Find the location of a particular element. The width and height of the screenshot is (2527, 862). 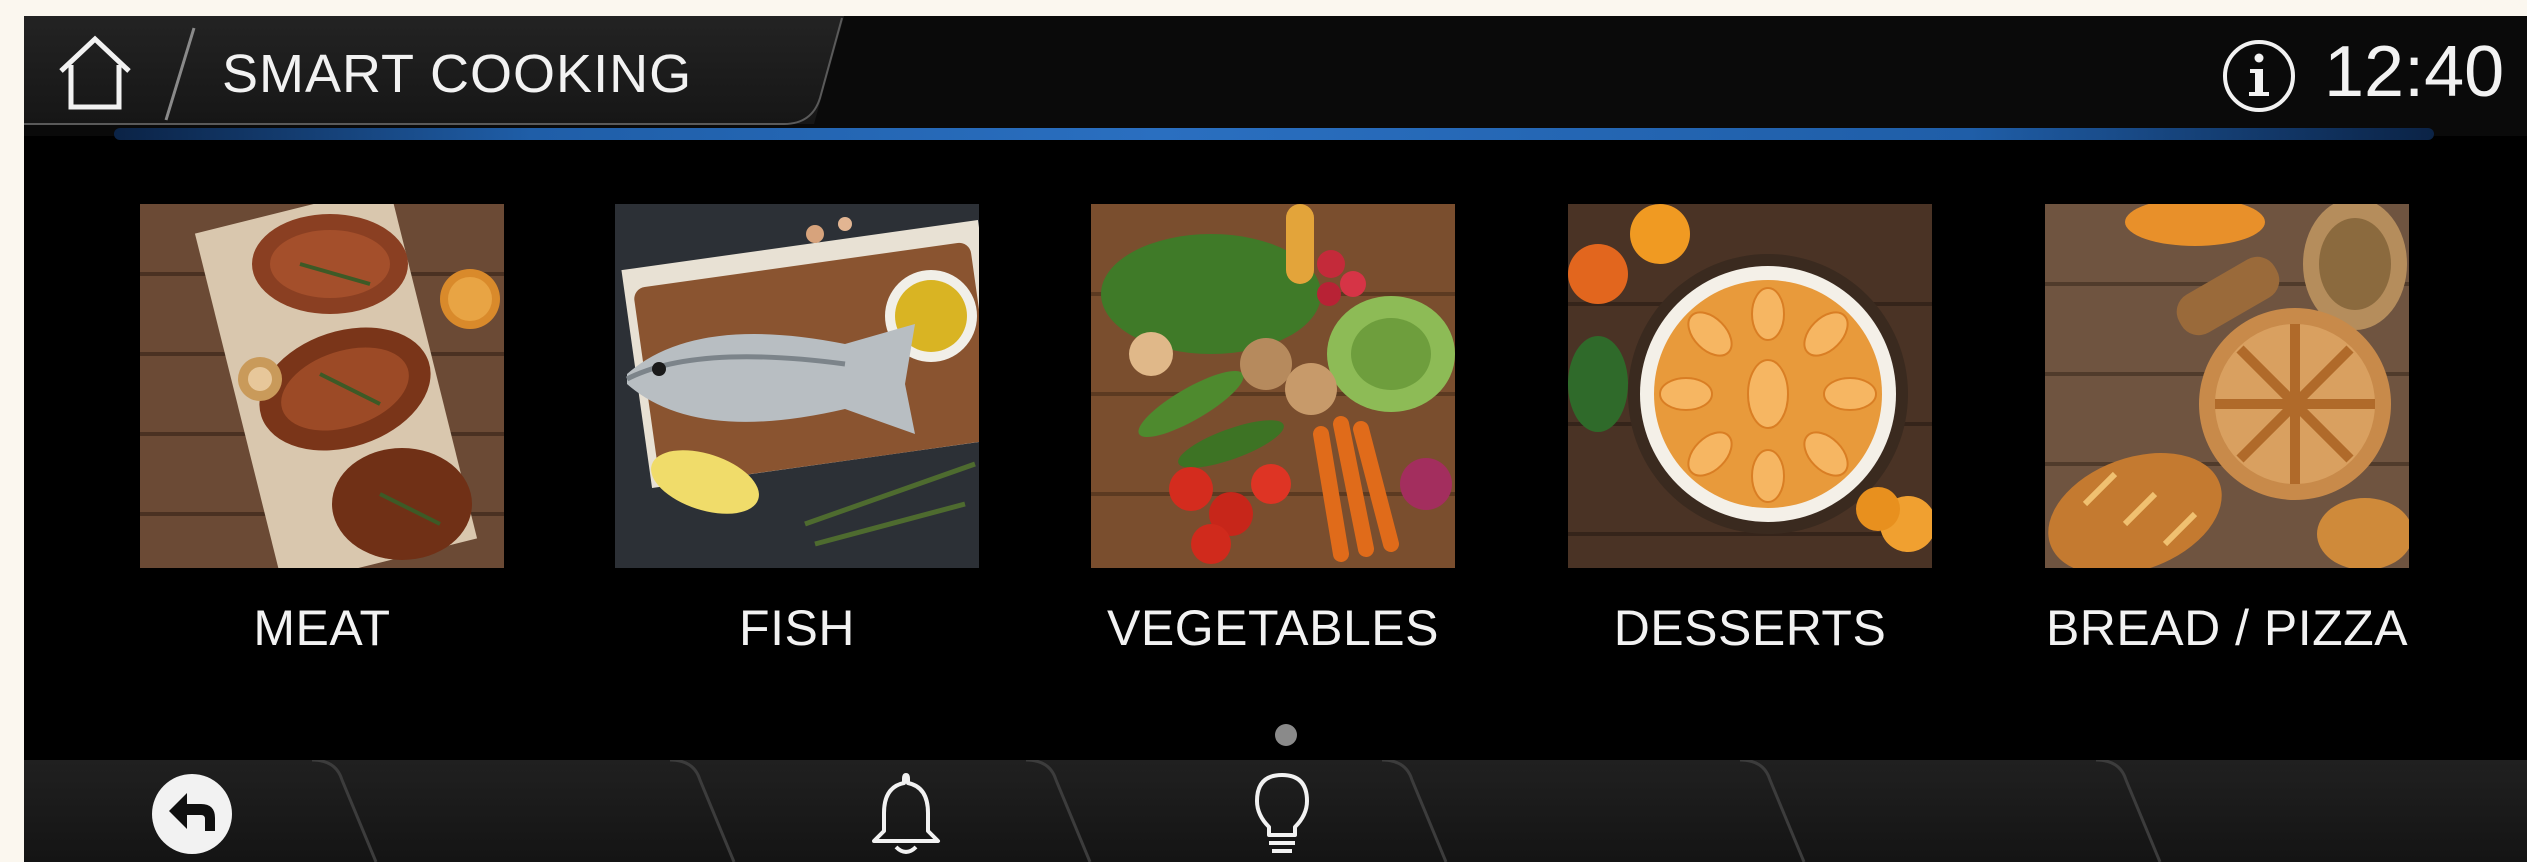

header-accent-line is located at coordinates (1274, 134).